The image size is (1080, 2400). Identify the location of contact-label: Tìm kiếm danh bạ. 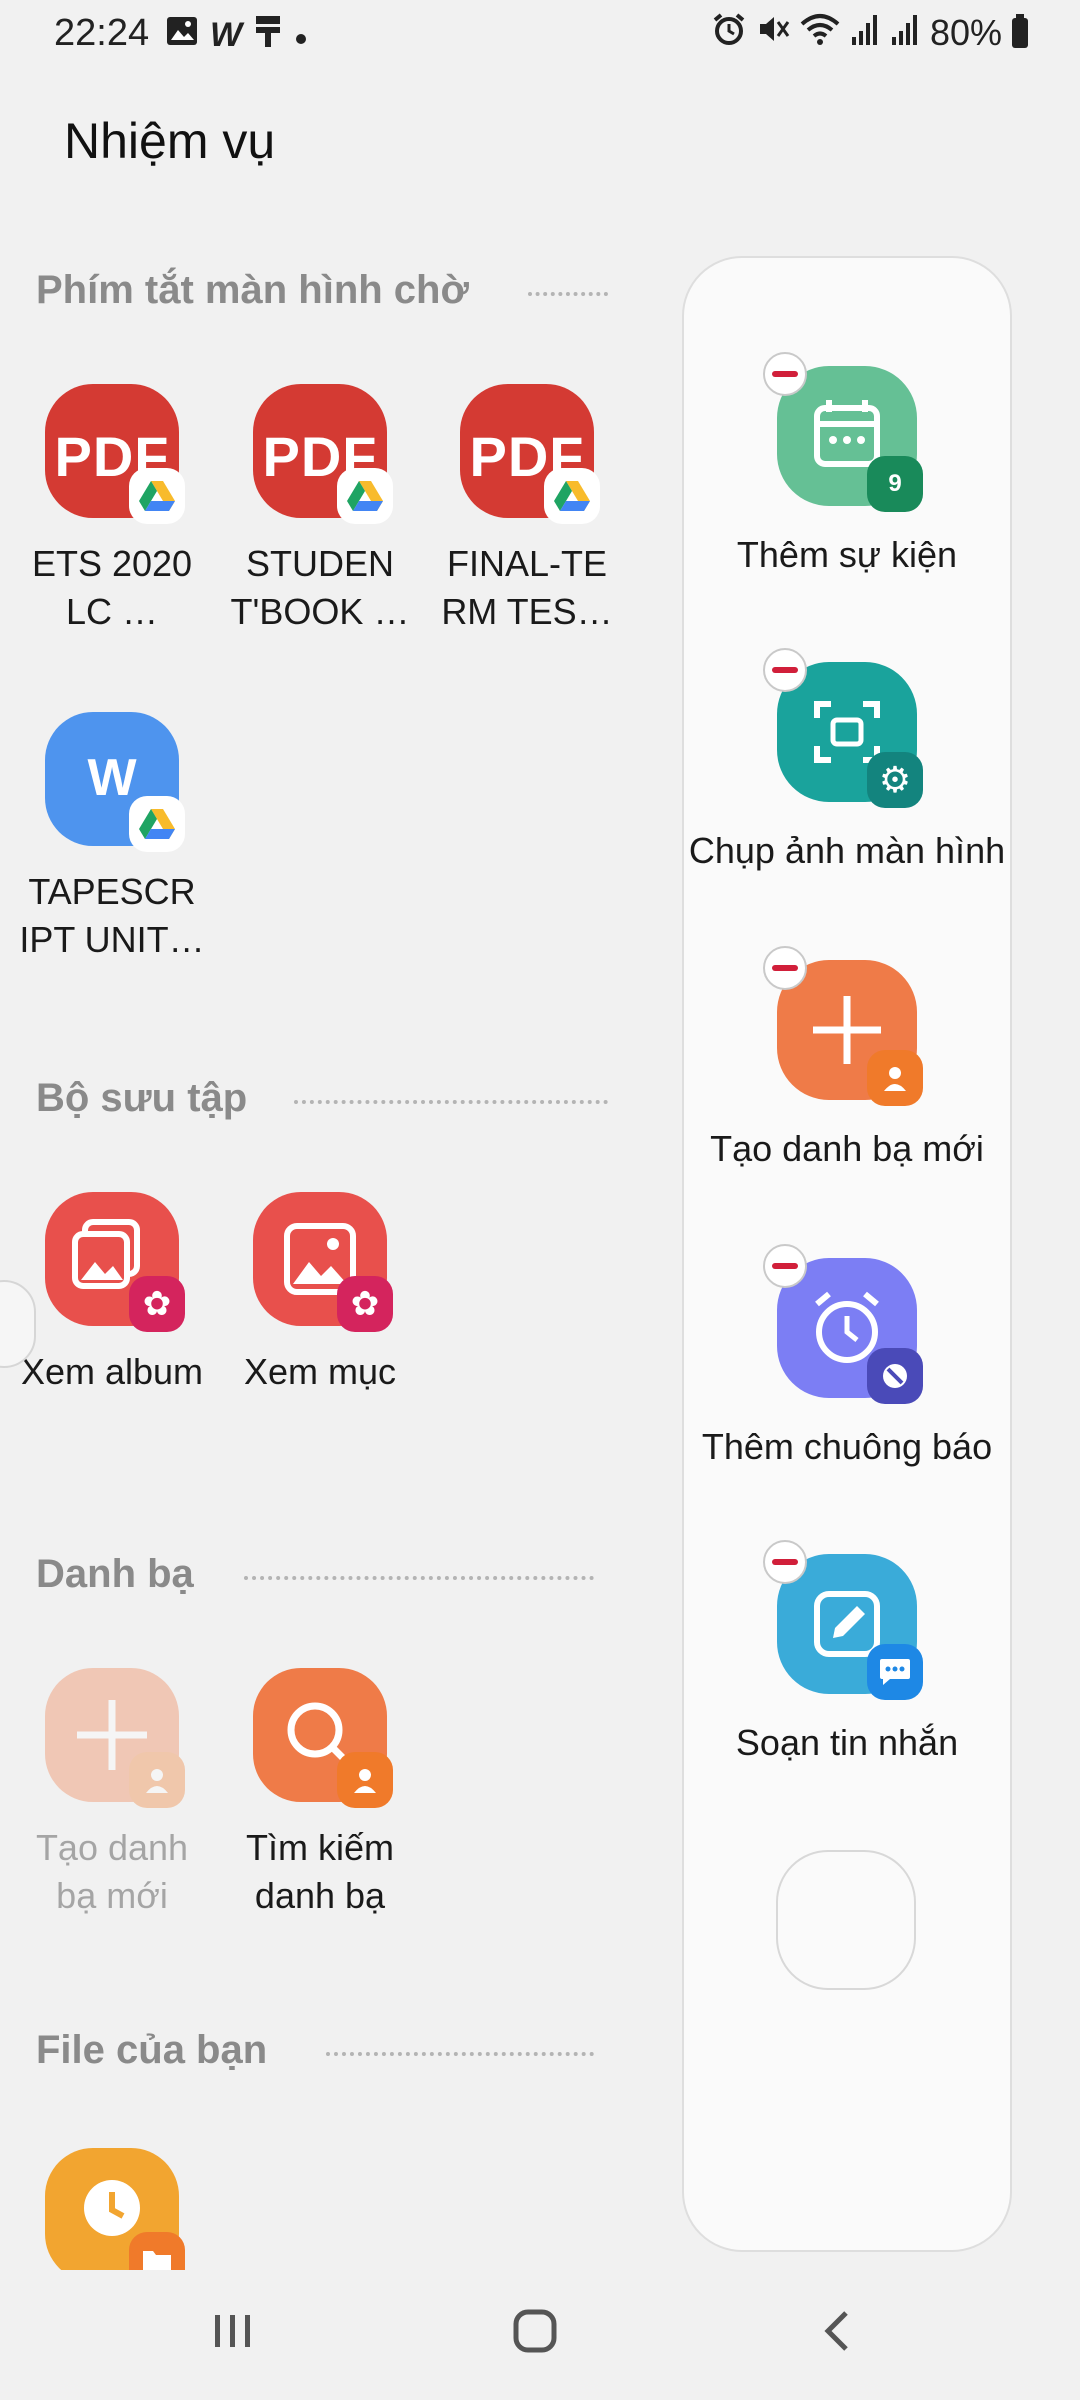
(320, 1871).